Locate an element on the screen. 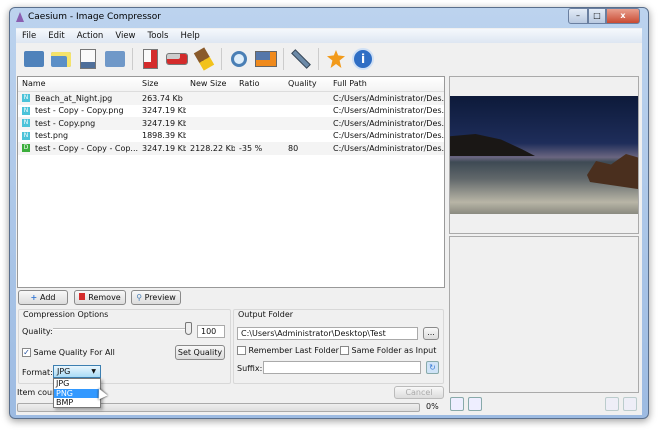 The height and width of the screenshot is (433, 660). col-new-size: New Size is located at coordinates (210, 84).